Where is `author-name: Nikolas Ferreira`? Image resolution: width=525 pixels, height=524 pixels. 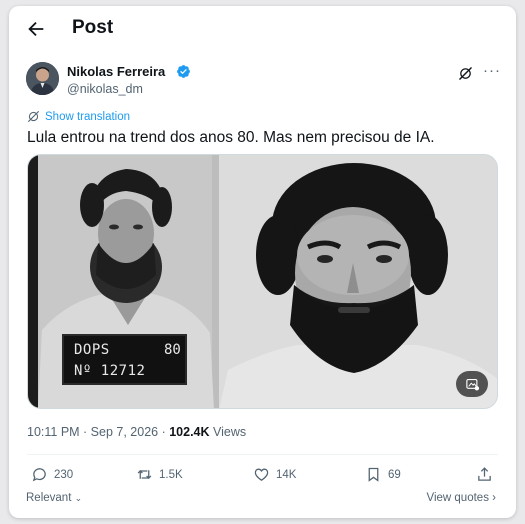
author-name: Nikolas Ferreira is located at coordinates (116, 71).